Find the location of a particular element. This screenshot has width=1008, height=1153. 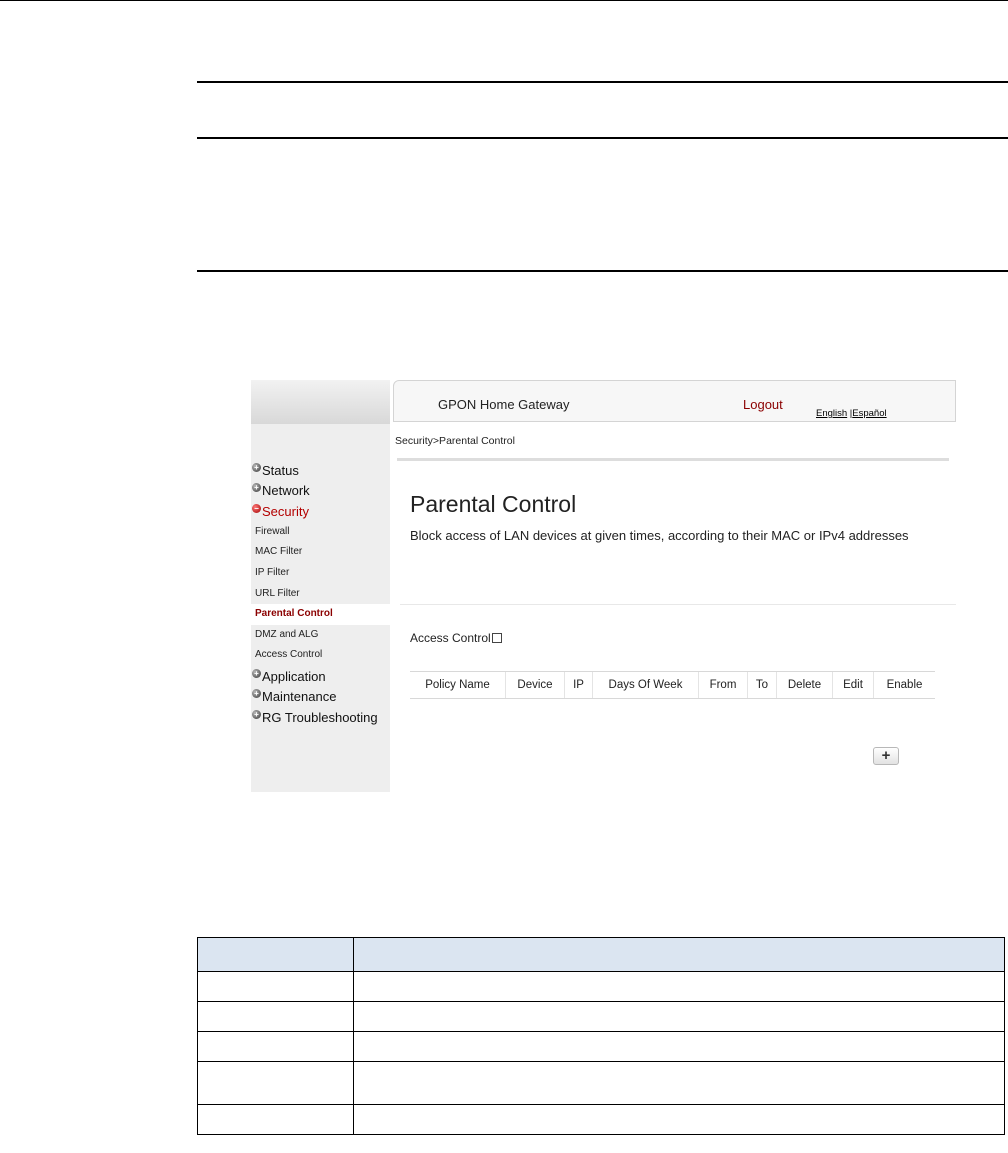

page-top-rule is located at coordinates (504, 0).